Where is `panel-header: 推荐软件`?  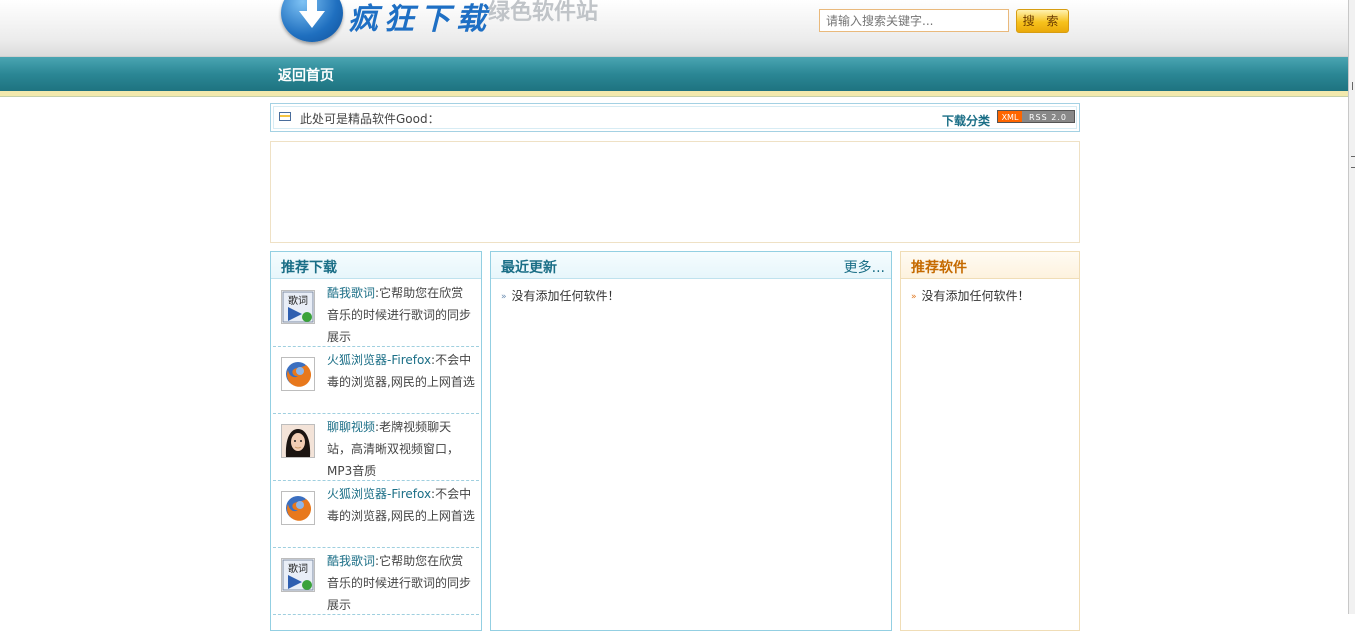 panel-header: 推荐软件 is located at coordinates (990, 265).